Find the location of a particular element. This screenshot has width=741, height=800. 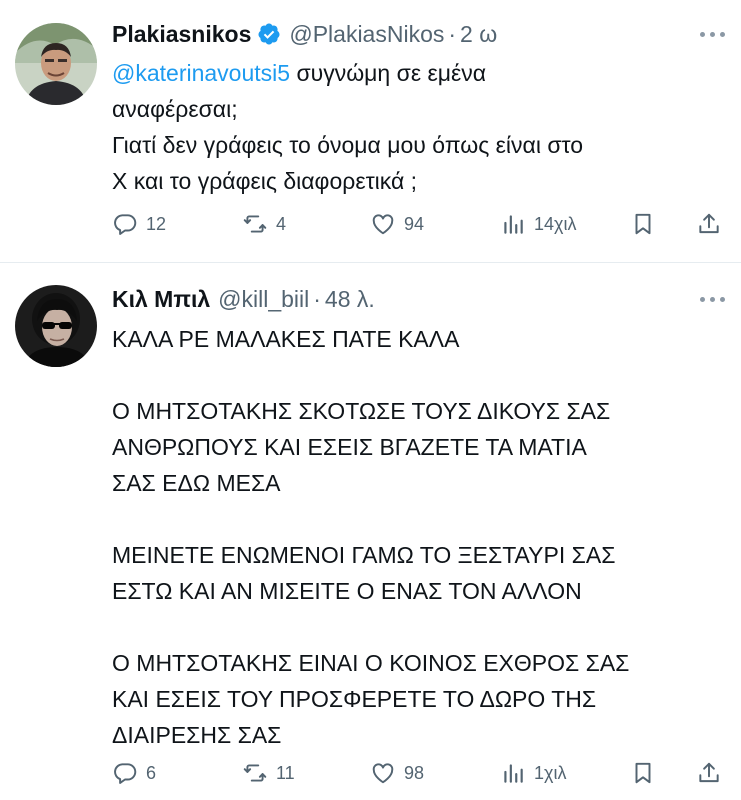

tweet-line: αναφέρεσαι; is located at coordinates (175, 109).